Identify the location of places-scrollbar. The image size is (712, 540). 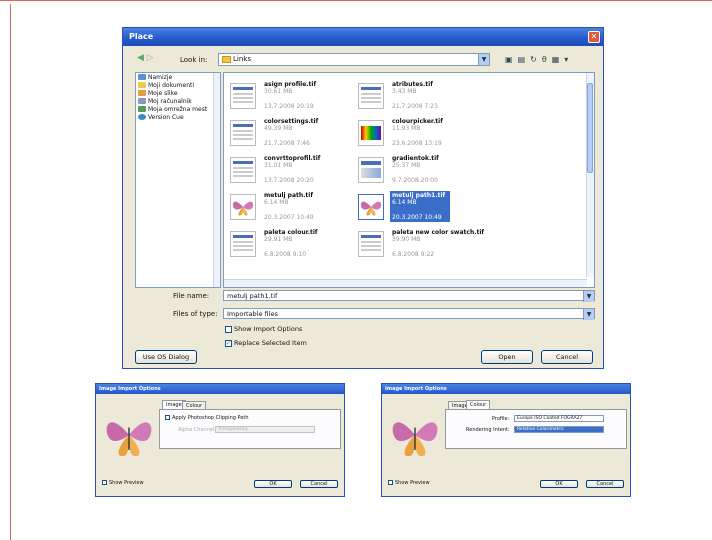
(216, 180).